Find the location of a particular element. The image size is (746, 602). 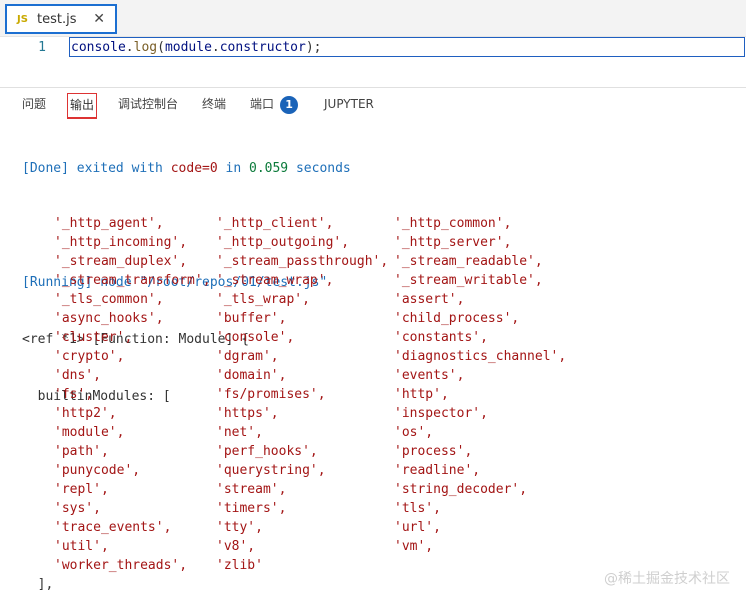

module-name: 'cluster', is located at coordinates (93, 337).